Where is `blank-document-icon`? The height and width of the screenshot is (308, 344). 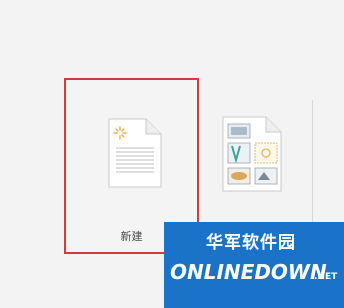 blank-document-icon is located at coordinates (135, 153).